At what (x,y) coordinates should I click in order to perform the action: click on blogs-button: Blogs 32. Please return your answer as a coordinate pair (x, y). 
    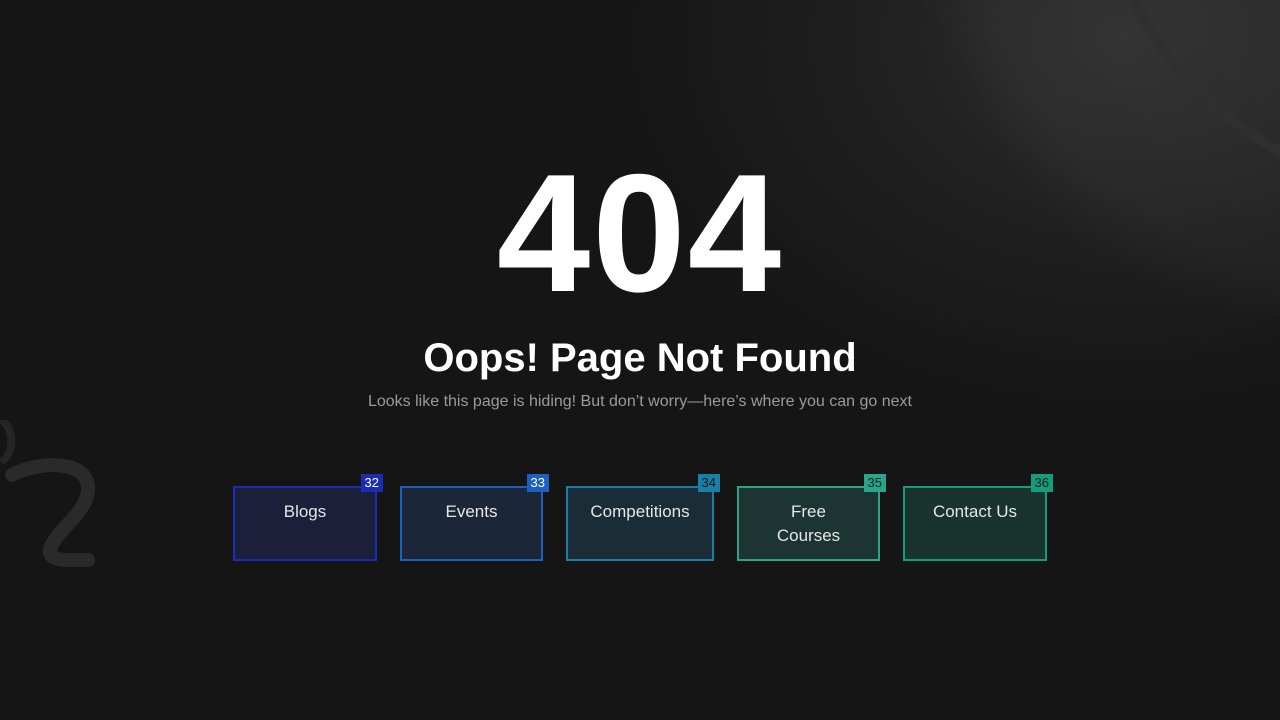
    Looking at the image, I should click on (308, 517).